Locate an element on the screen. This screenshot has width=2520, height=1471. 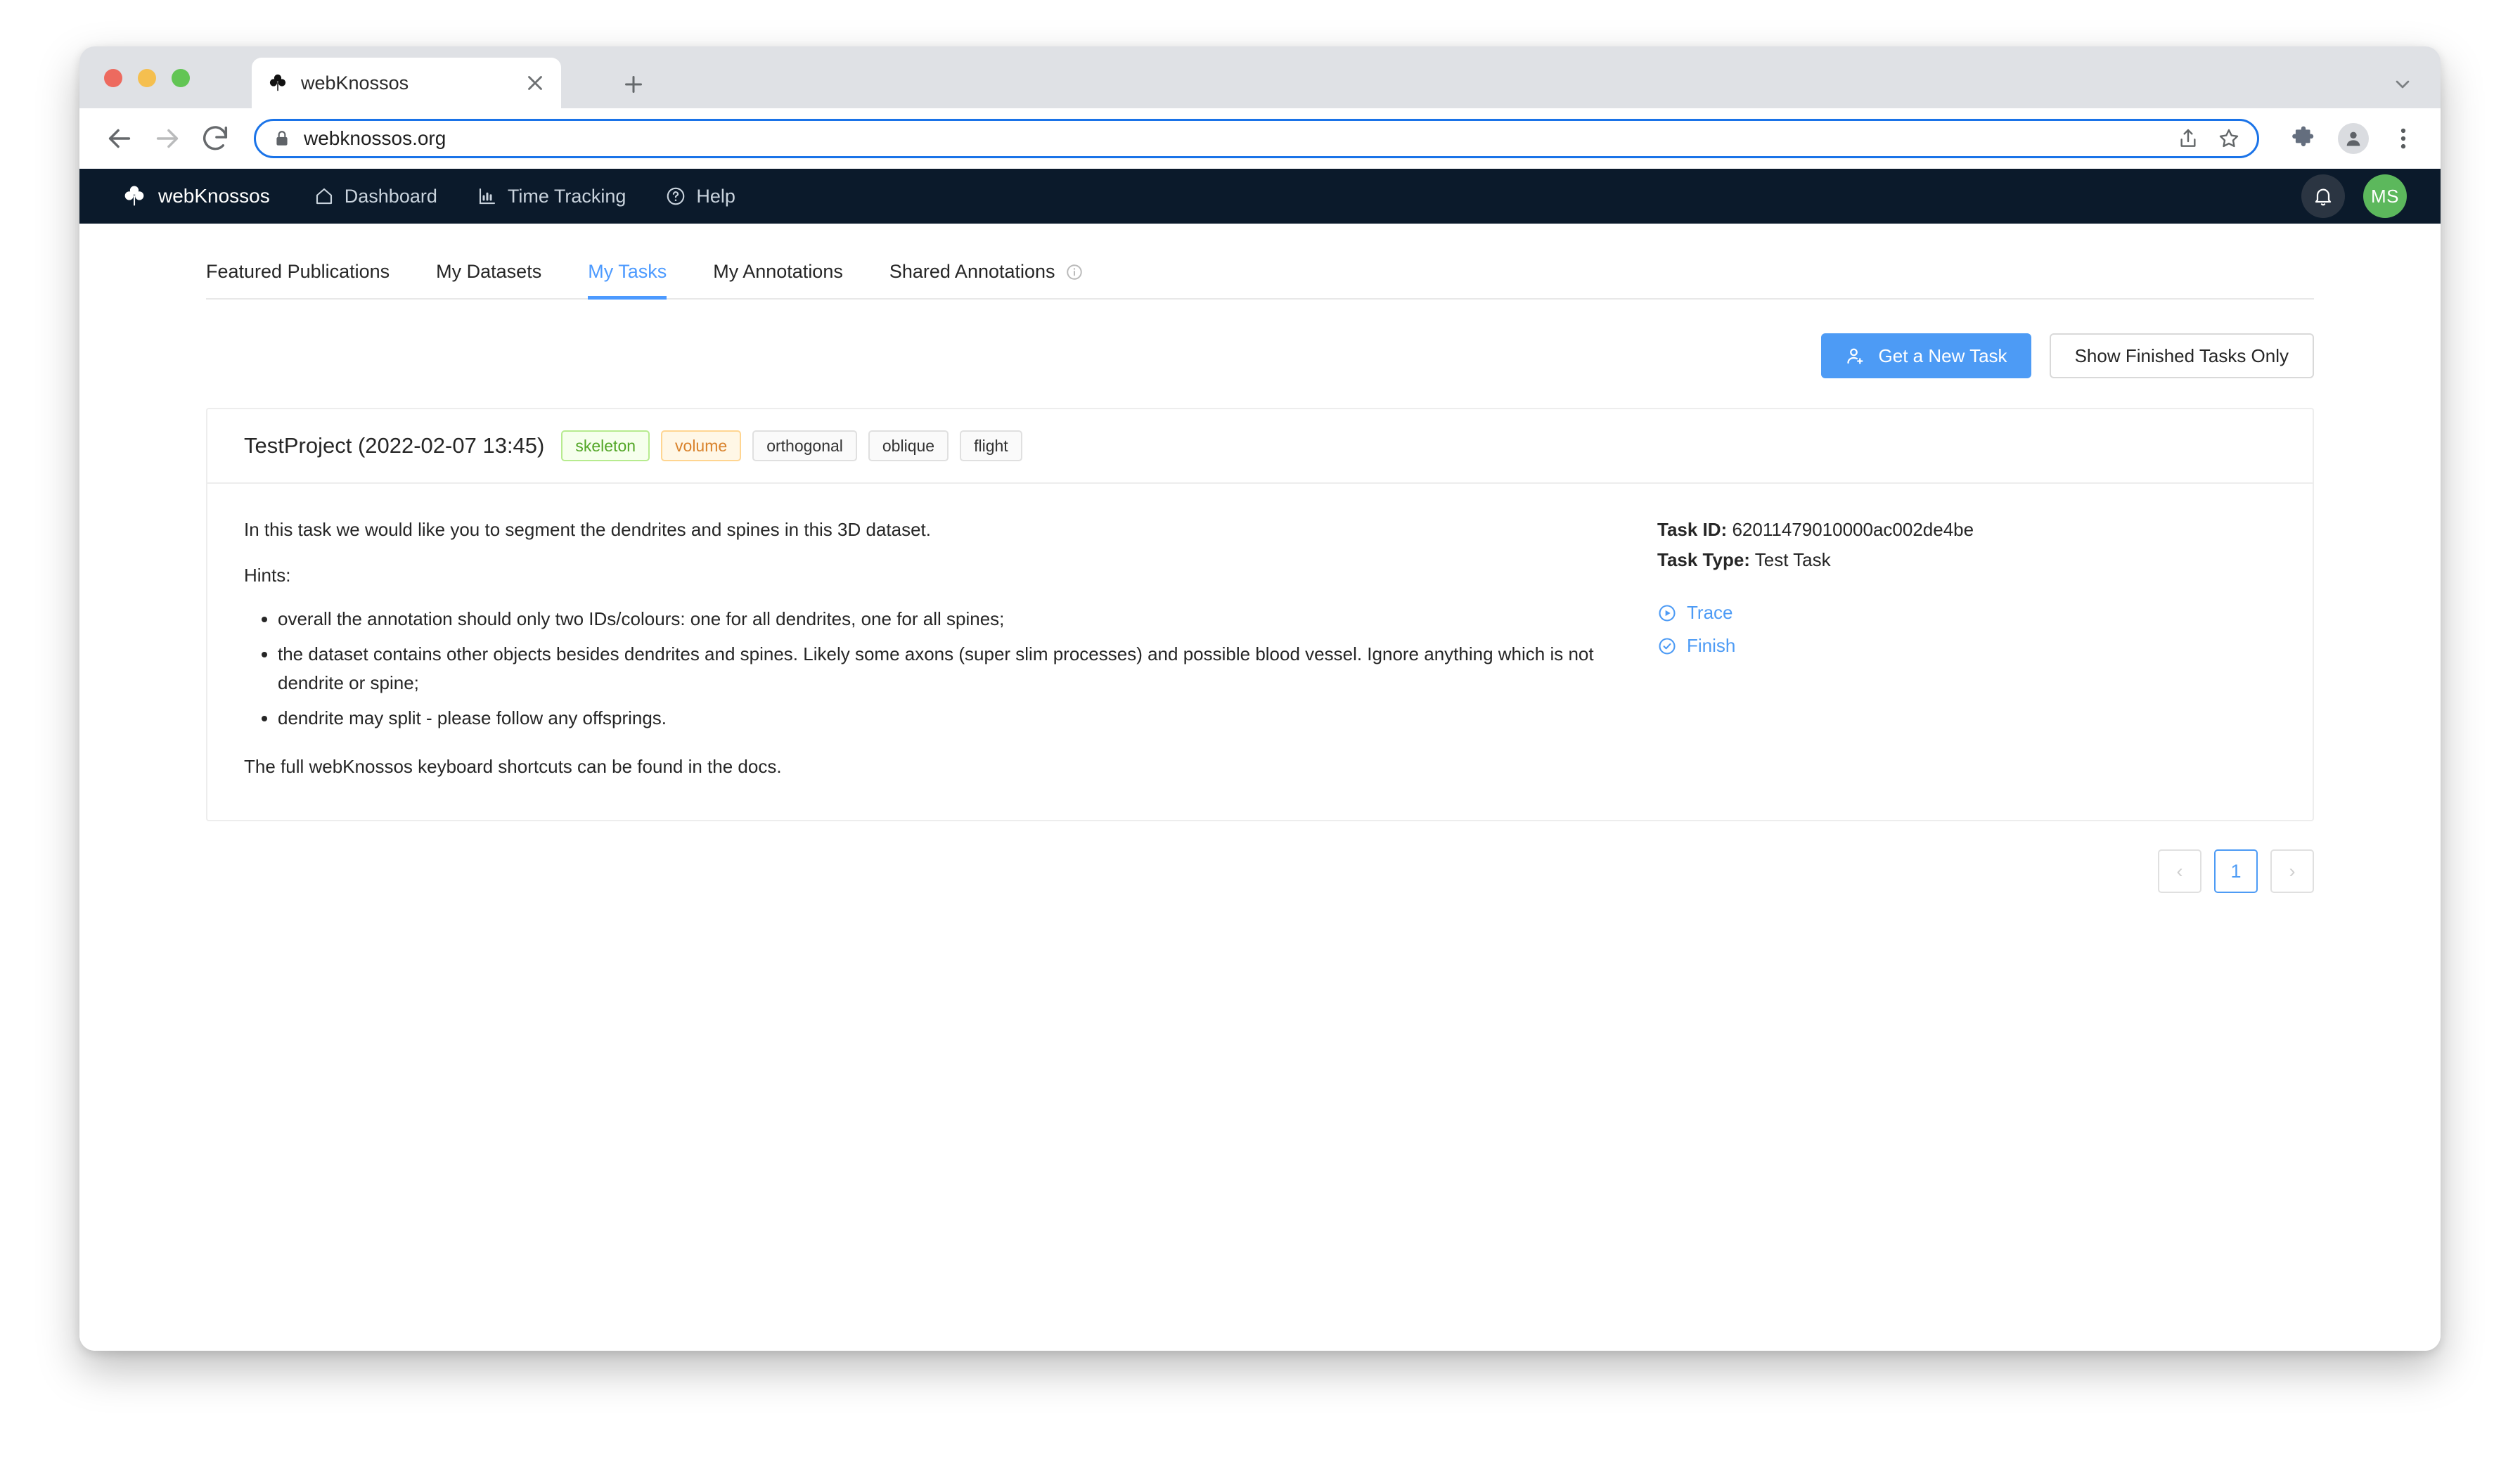
task-type-value: Test Task is located at coordinates (1792, 559).